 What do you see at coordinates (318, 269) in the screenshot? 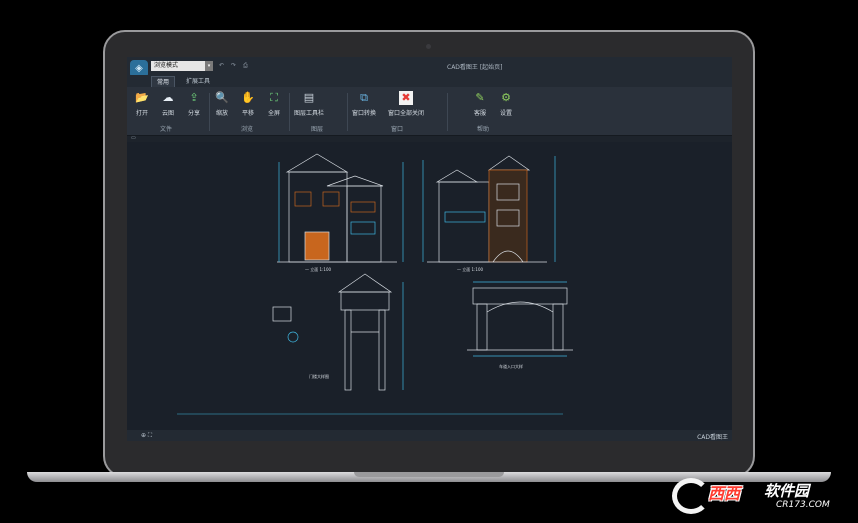
I see `front-elevation-label: 一 立面 1:100` at bounding box center [318, 269].